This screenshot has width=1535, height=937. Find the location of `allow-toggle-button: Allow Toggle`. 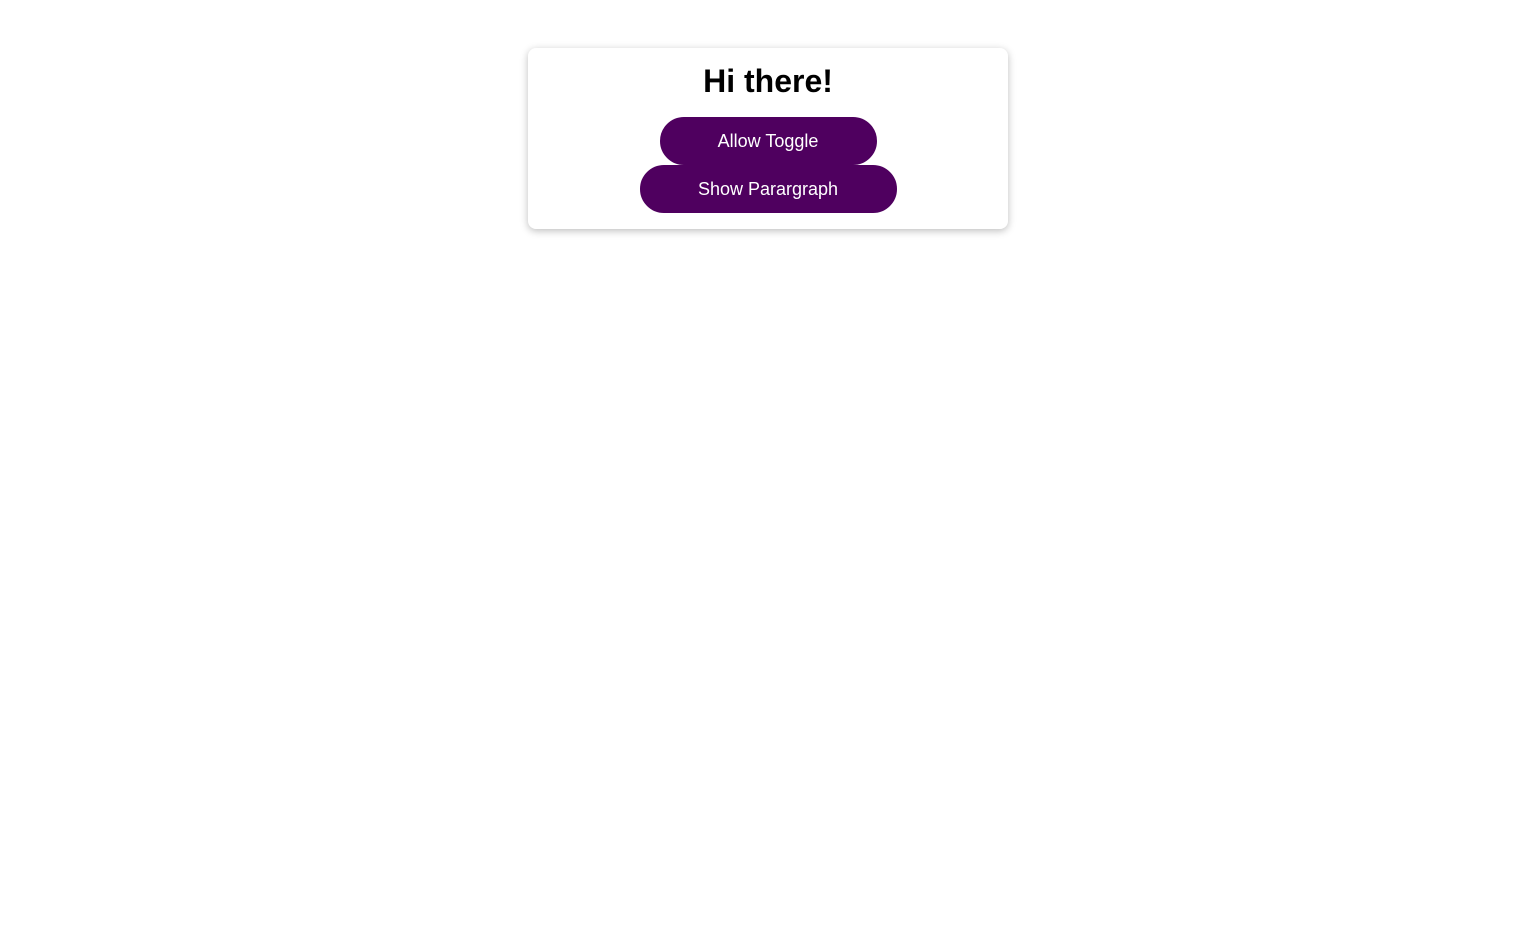

allow-toggle-button: Allow Toggle is located at coordinates (768, 141).